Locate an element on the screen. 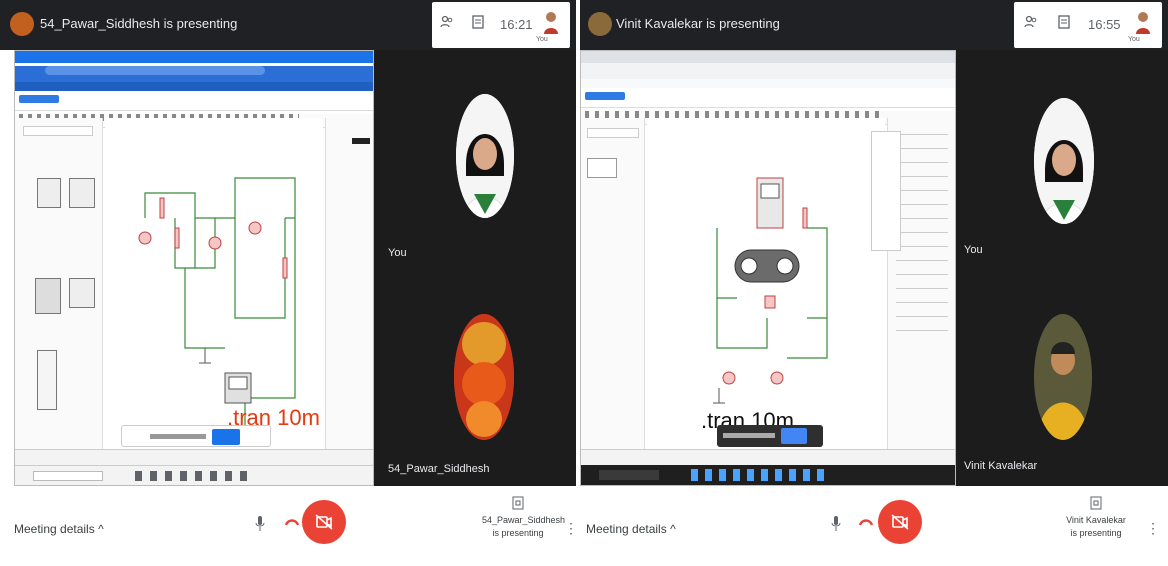 This screenshot has height=566, width=1168. top-bar: Vinit Kavalekar is presenting 16:55 You is located at coordinates (874, 25).